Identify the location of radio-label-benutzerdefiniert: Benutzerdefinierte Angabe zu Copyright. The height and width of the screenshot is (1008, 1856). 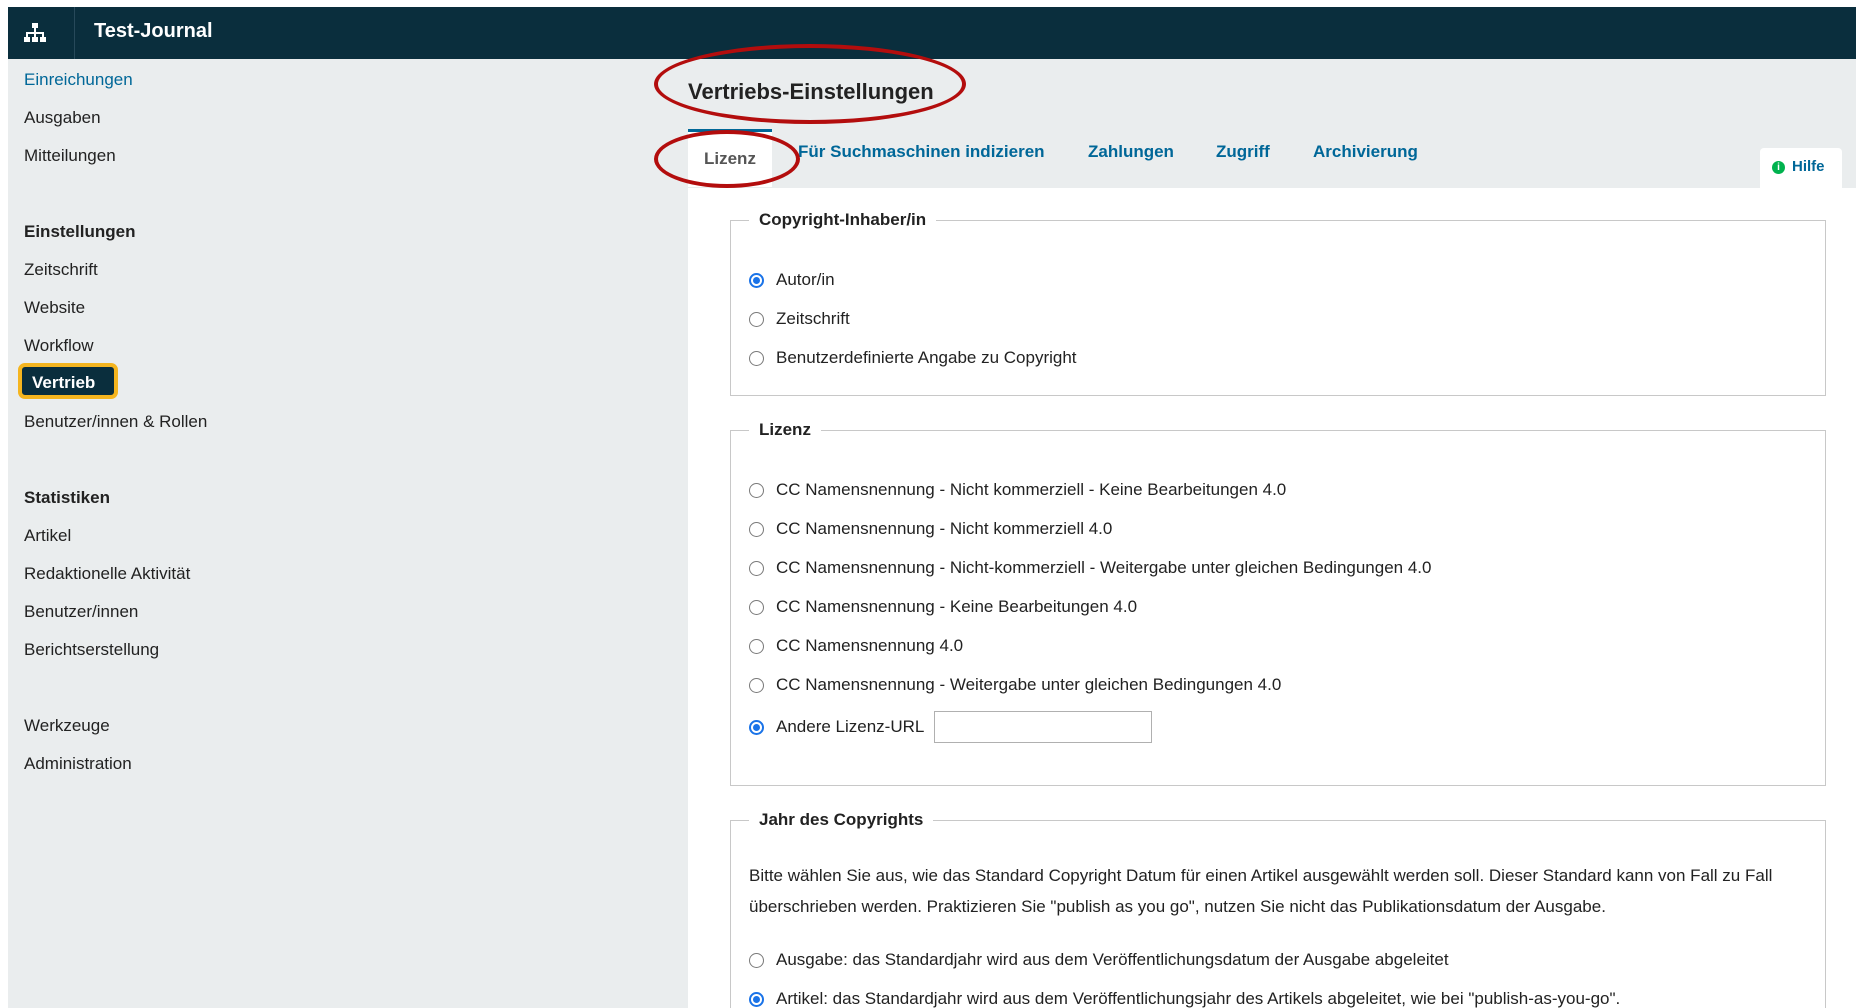
(926, 357).